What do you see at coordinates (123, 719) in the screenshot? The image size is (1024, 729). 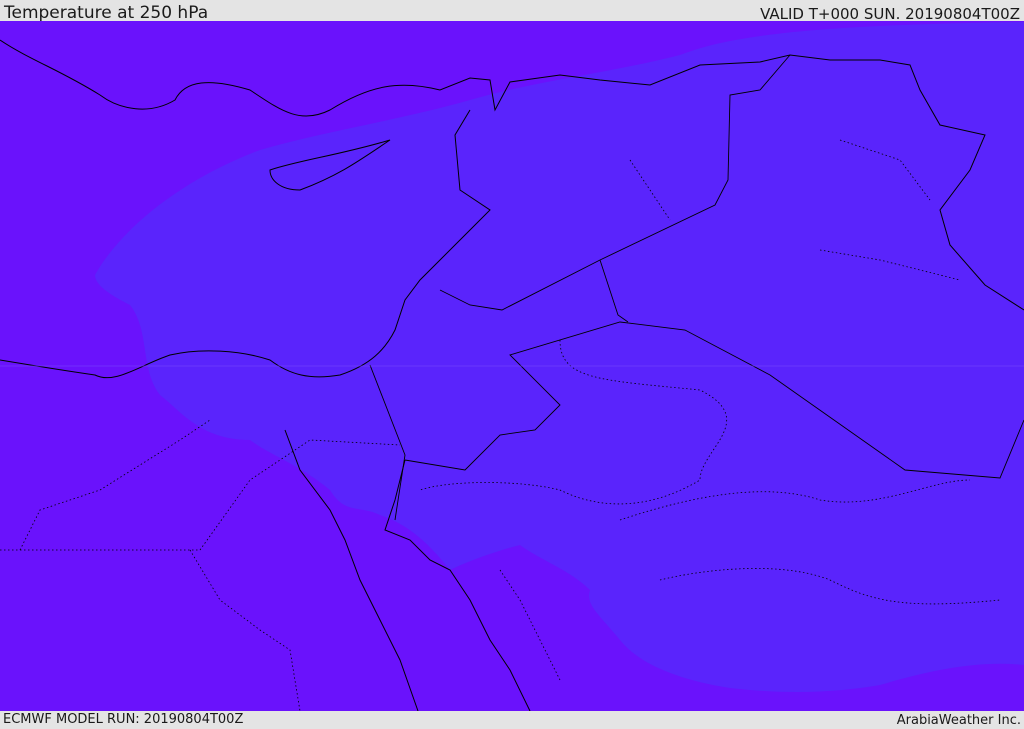 I see `model-run: ECMWF MODEL RUN: 20190804T00Z` at bounding box center [123, 719].